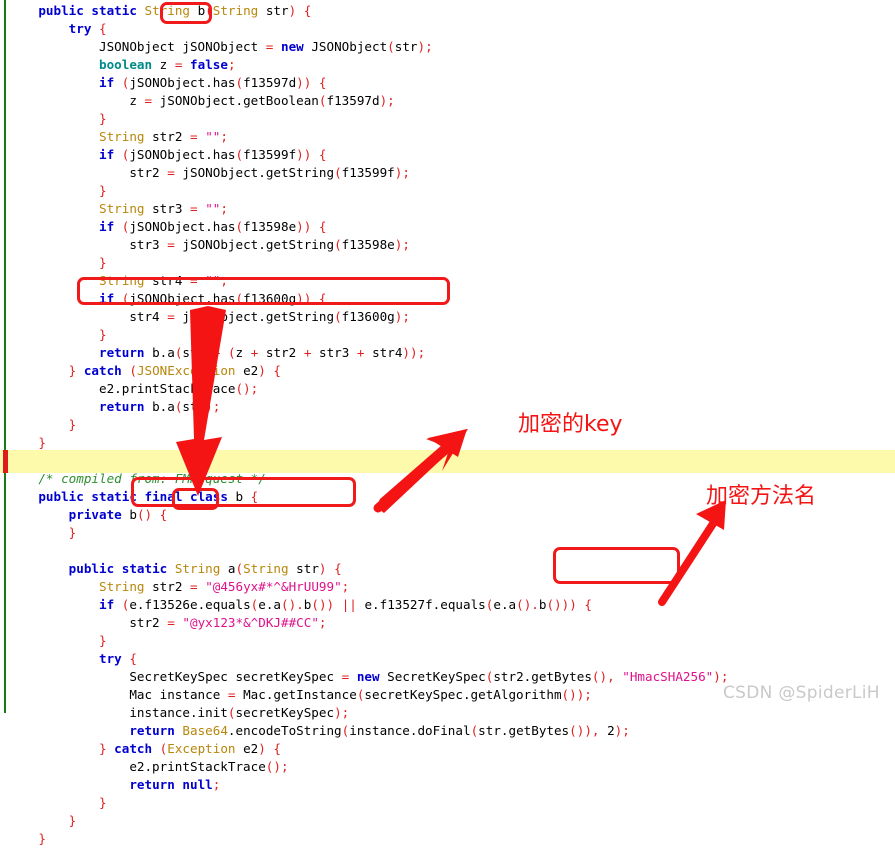  Describe the element at coordinates (190, 748) in the screenshot. I see `code-line: } catch (Exception e2) {` at that location.